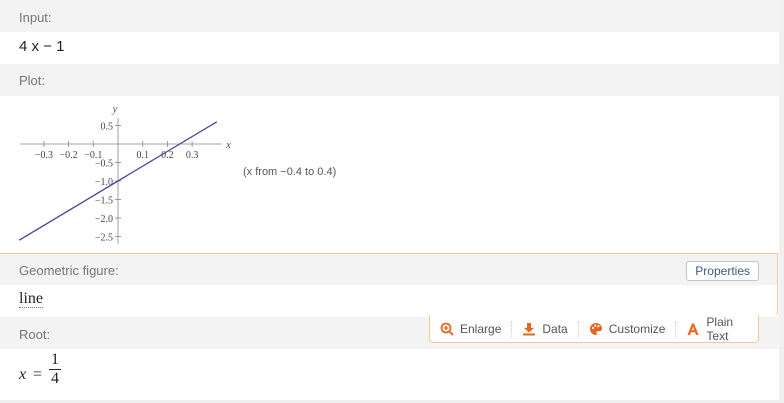  Describe the element at coordinates (38, 374) in the screenshot. I see `root-equals: =` at that location.